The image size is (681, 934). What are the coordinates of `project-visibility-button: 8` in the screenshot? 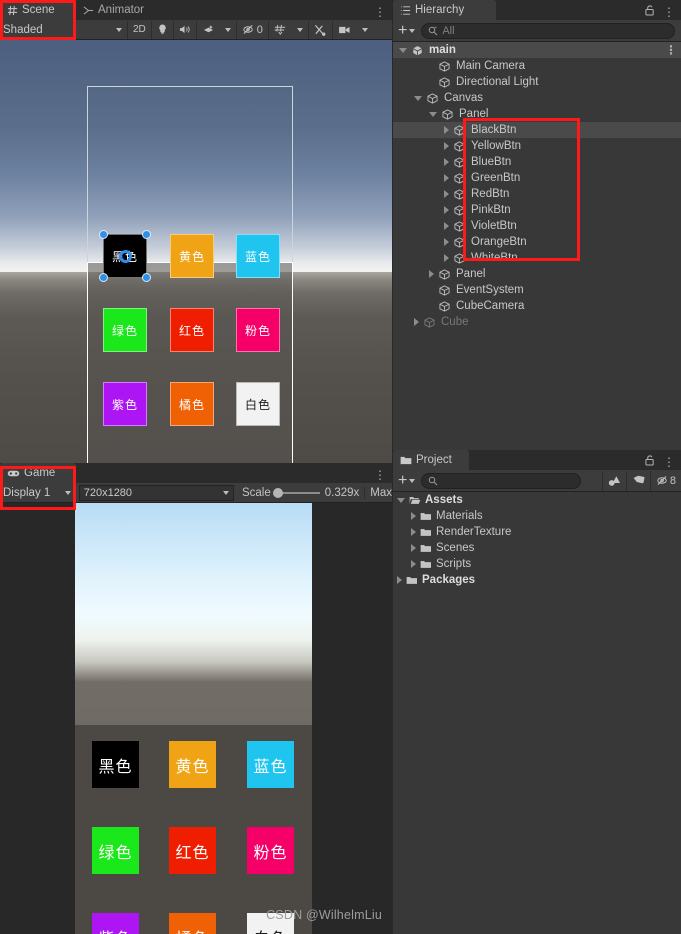 It's located at (666, 481).